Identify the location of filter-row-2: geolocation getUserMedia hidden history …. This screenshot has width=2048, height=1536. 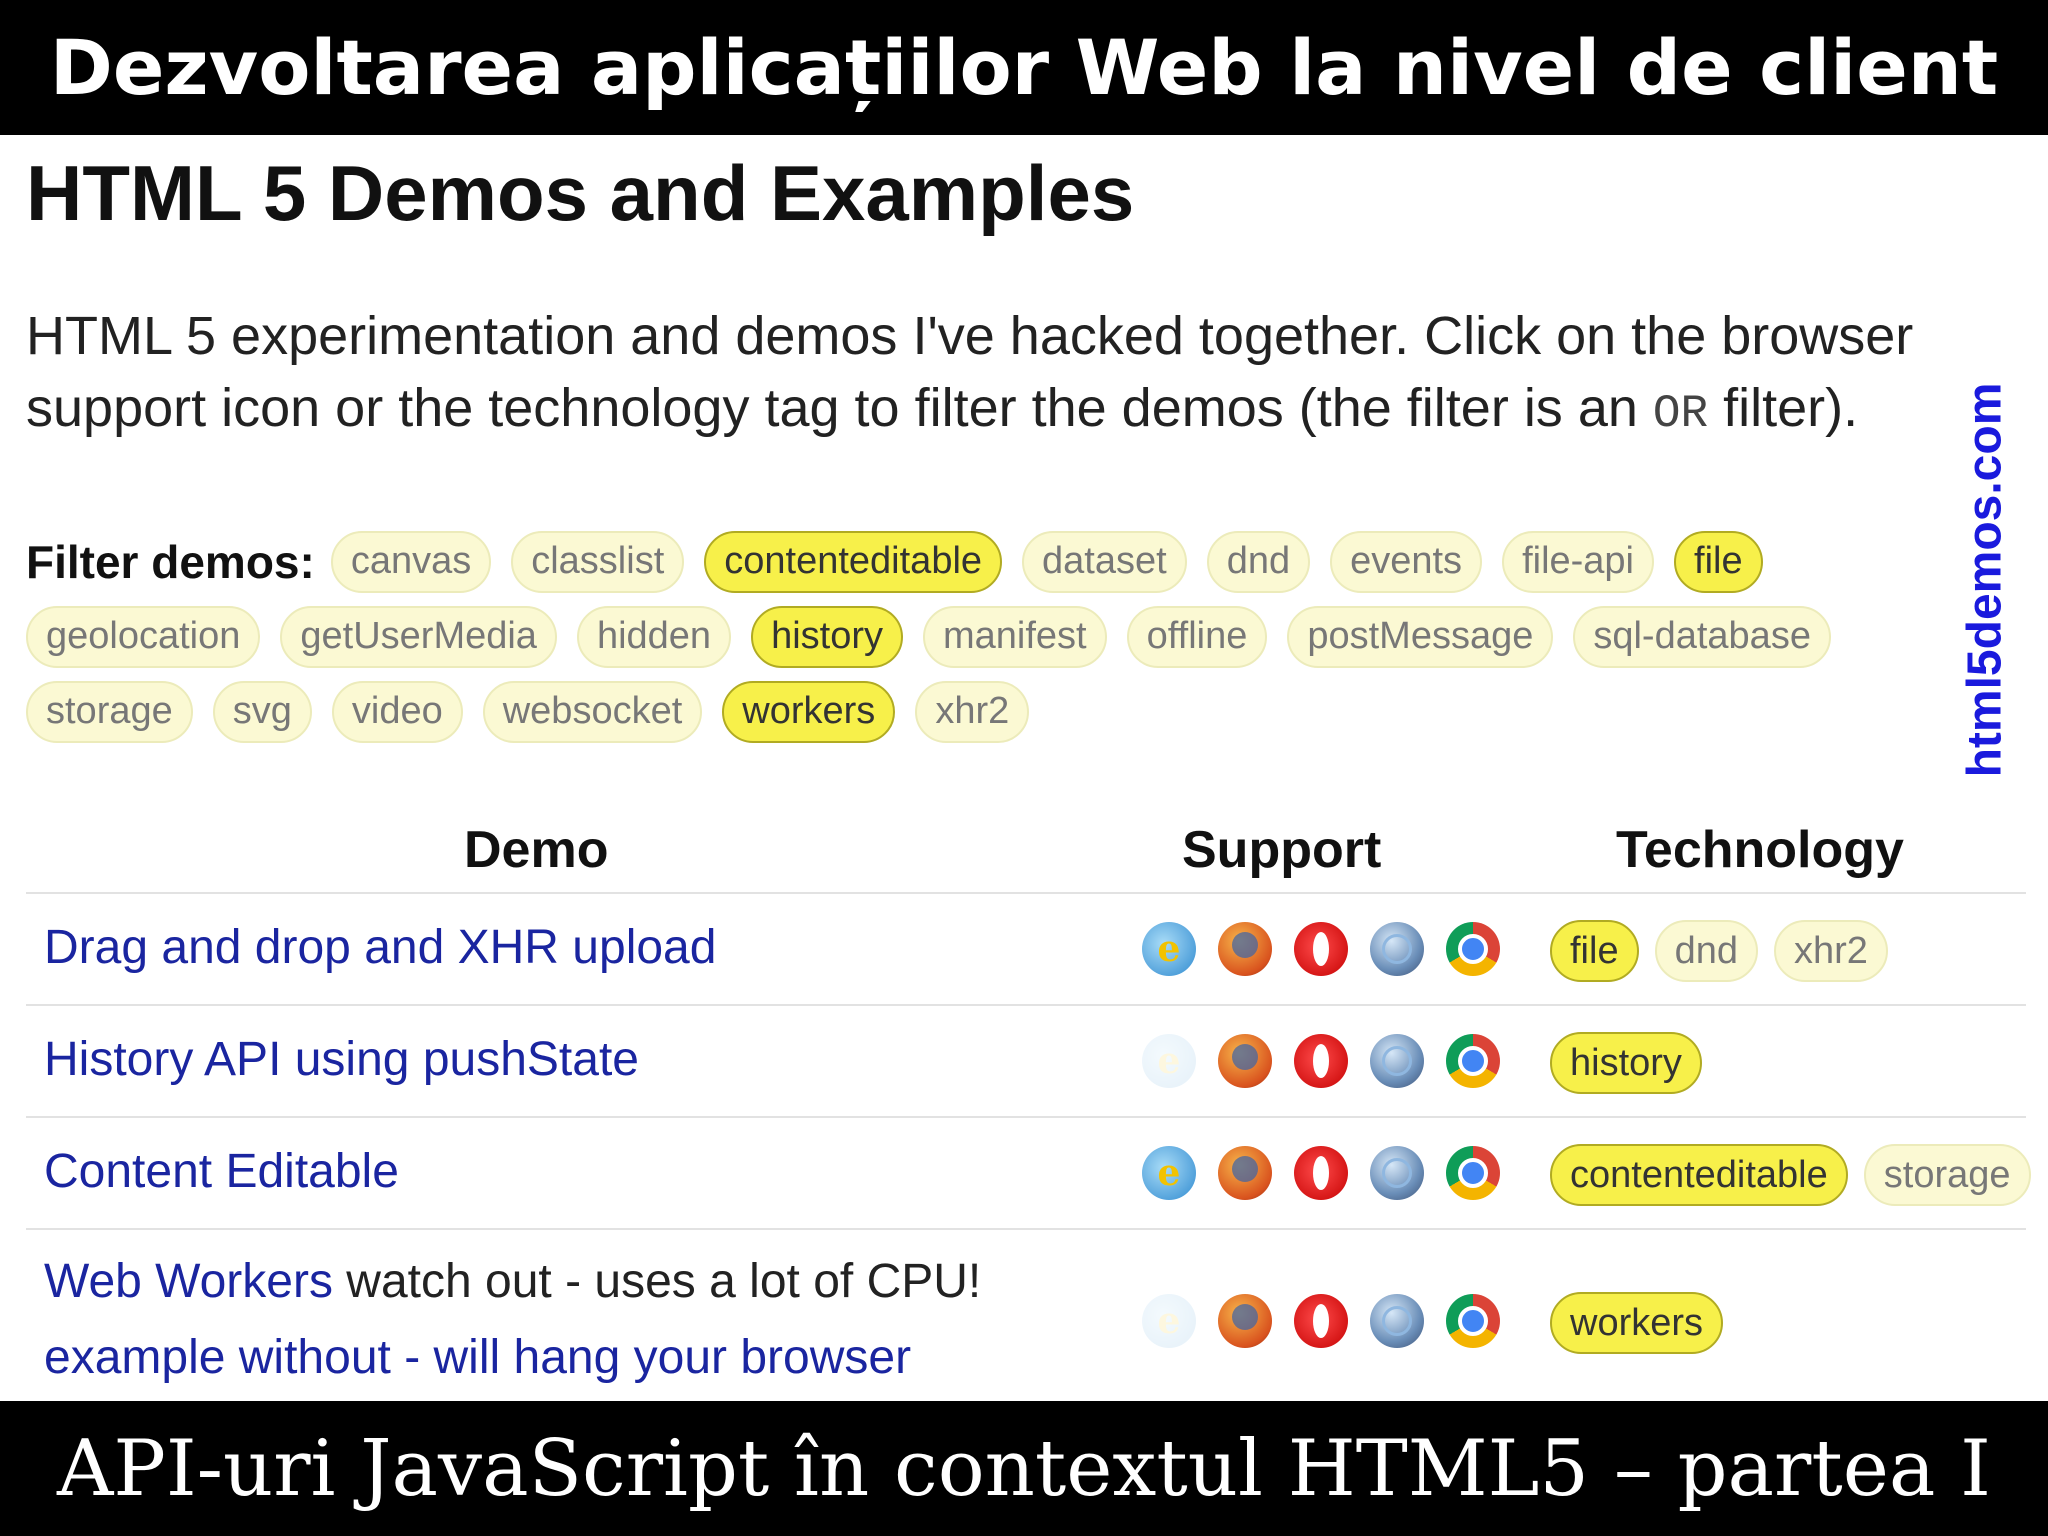
(976, 636).